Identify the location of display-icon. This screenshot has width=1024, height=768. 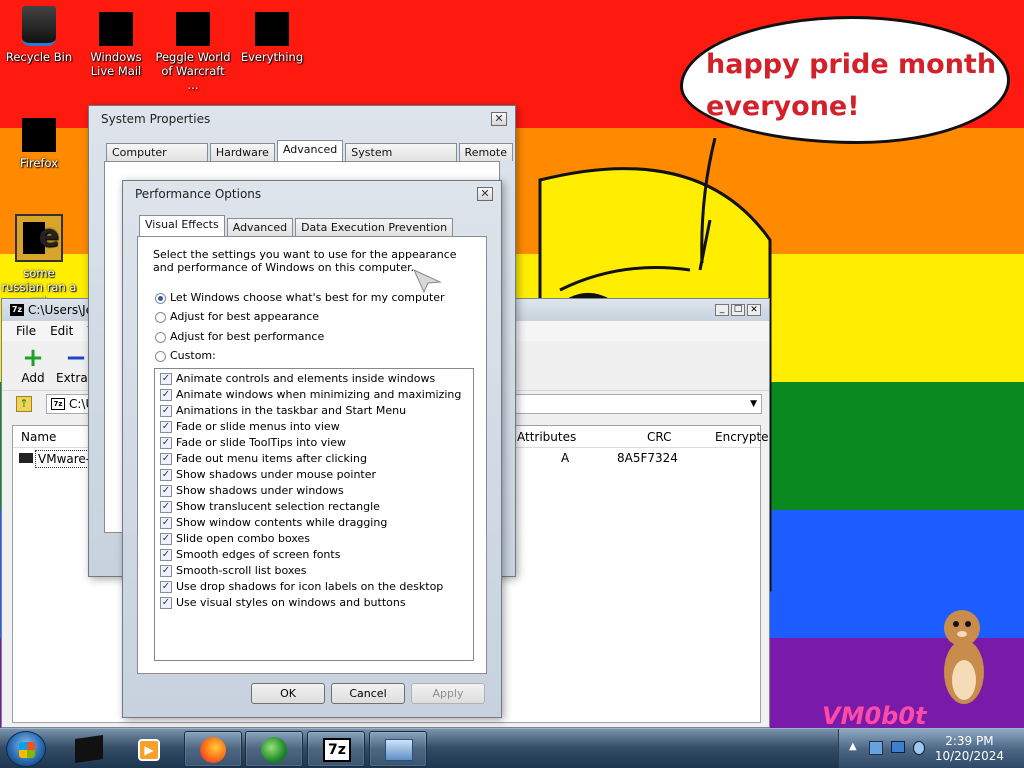
(898, 747).